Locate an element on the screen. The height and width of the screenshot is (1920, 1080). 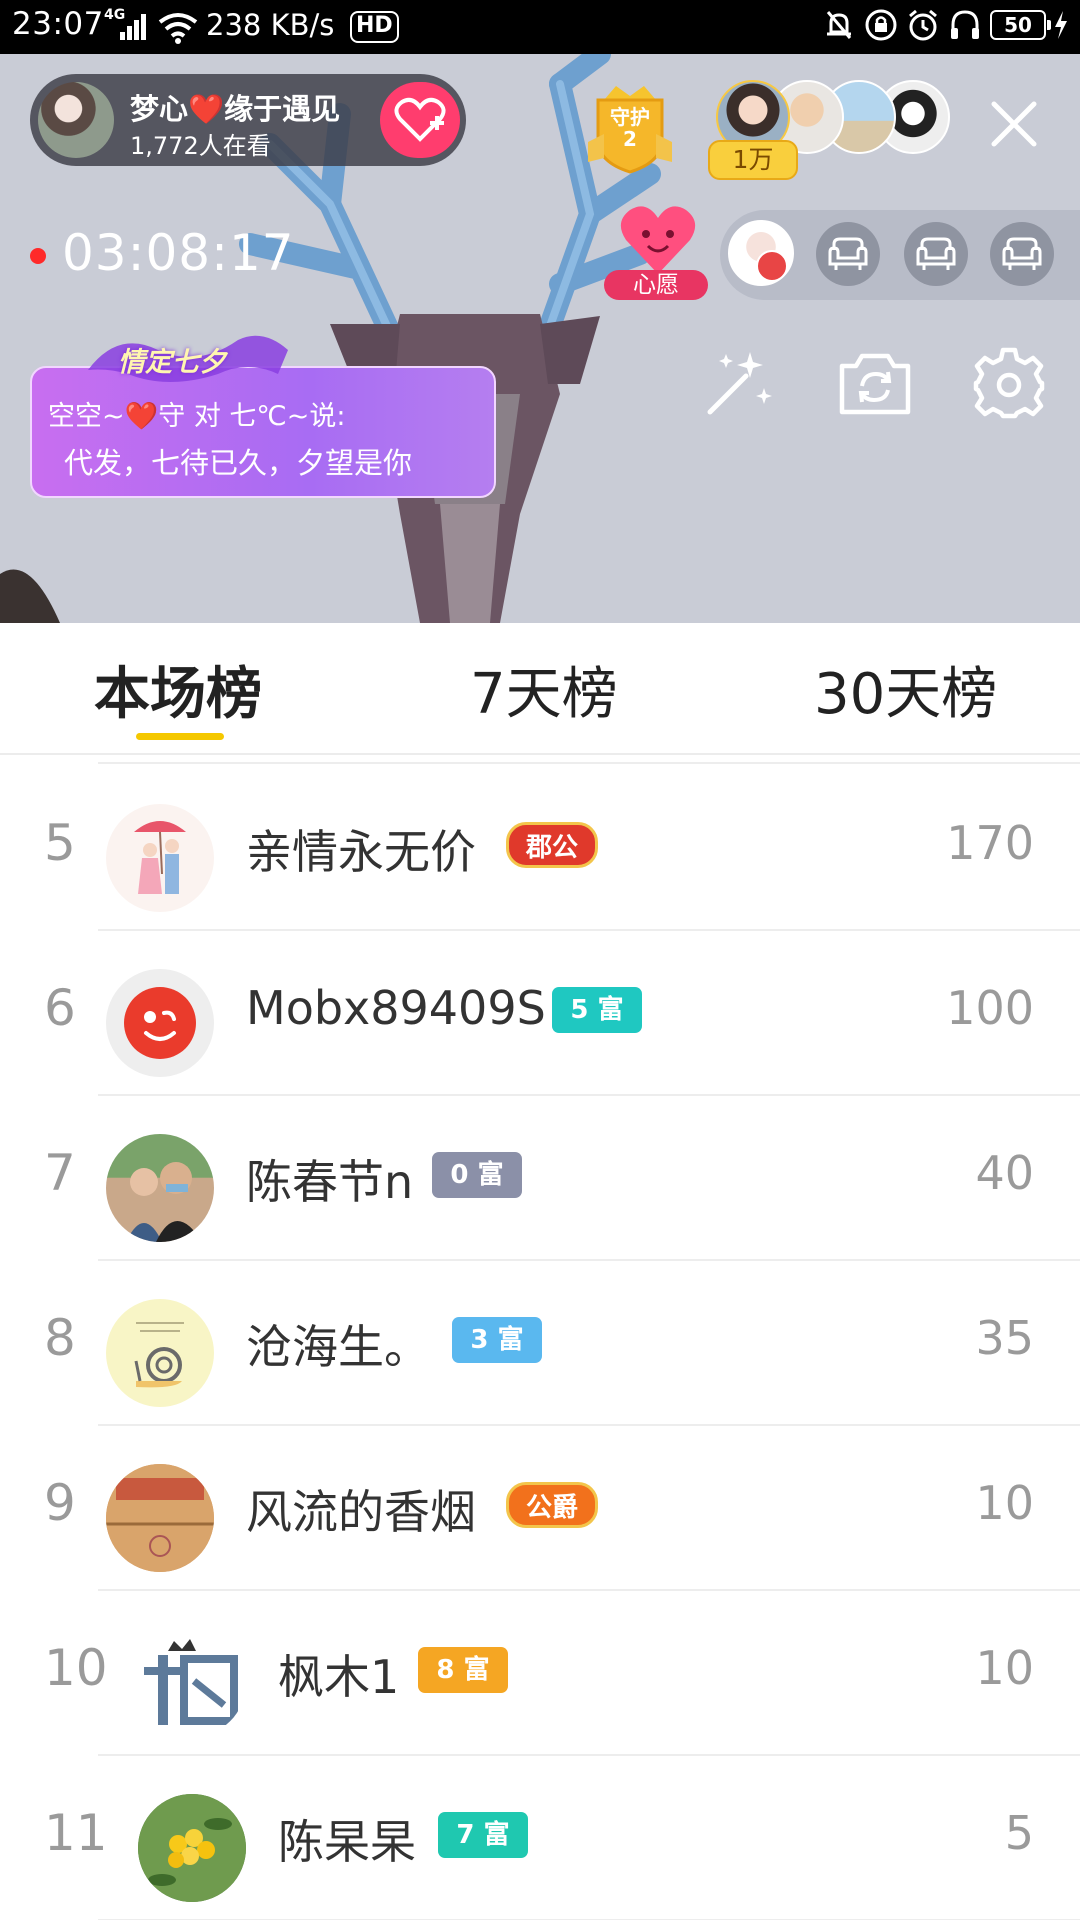
rank-number: 10 is located at coordinates (76, 1668).